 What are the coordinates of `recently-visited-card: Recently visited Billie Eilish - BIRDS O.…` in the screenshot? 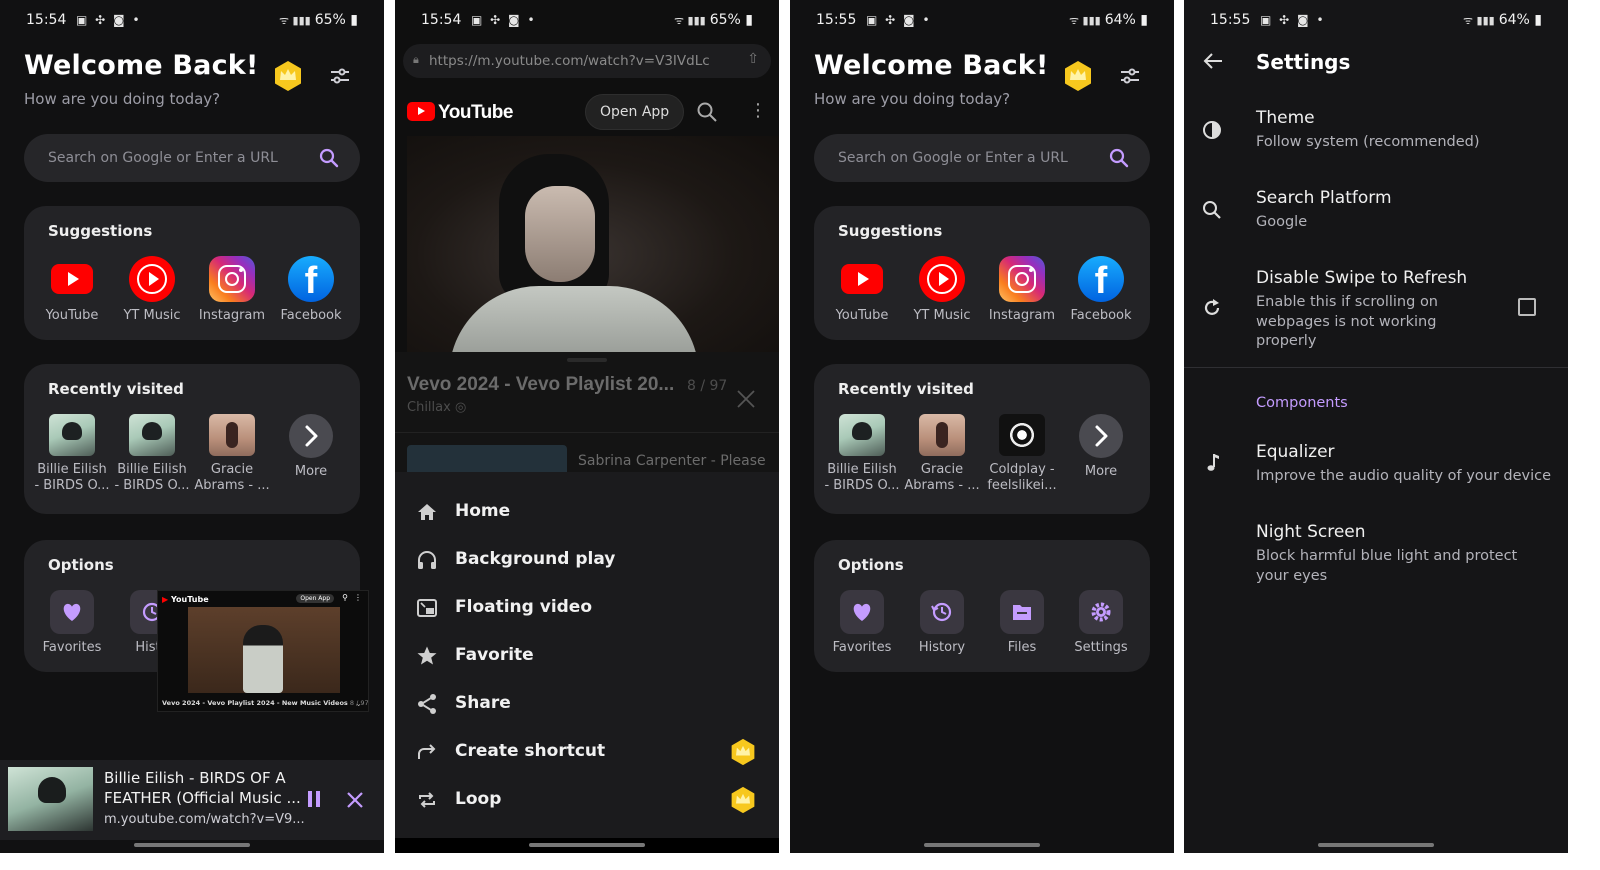 It's located at (192, 439).